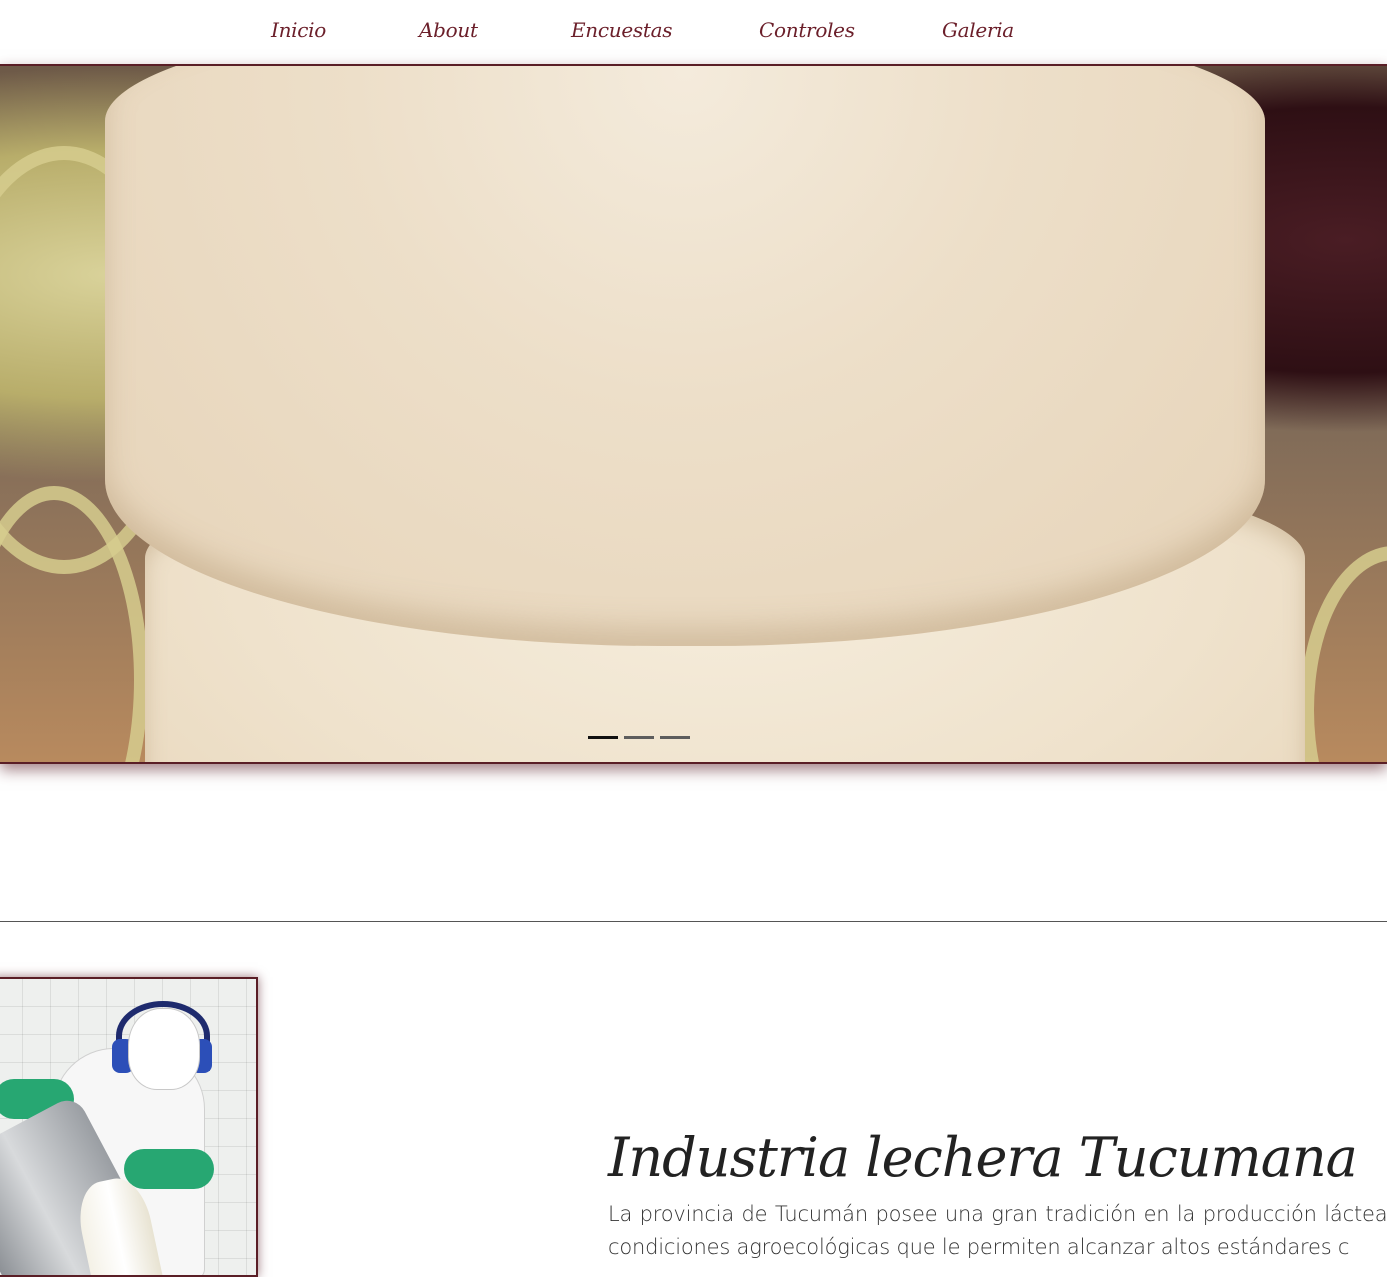 The width and height of the screenshot is (1387, 1277). What do you see at coordinates (621, 30) in the screenshot?
I see `nav-link-encuestas: Encuestas` at bounding box center [621, 30].